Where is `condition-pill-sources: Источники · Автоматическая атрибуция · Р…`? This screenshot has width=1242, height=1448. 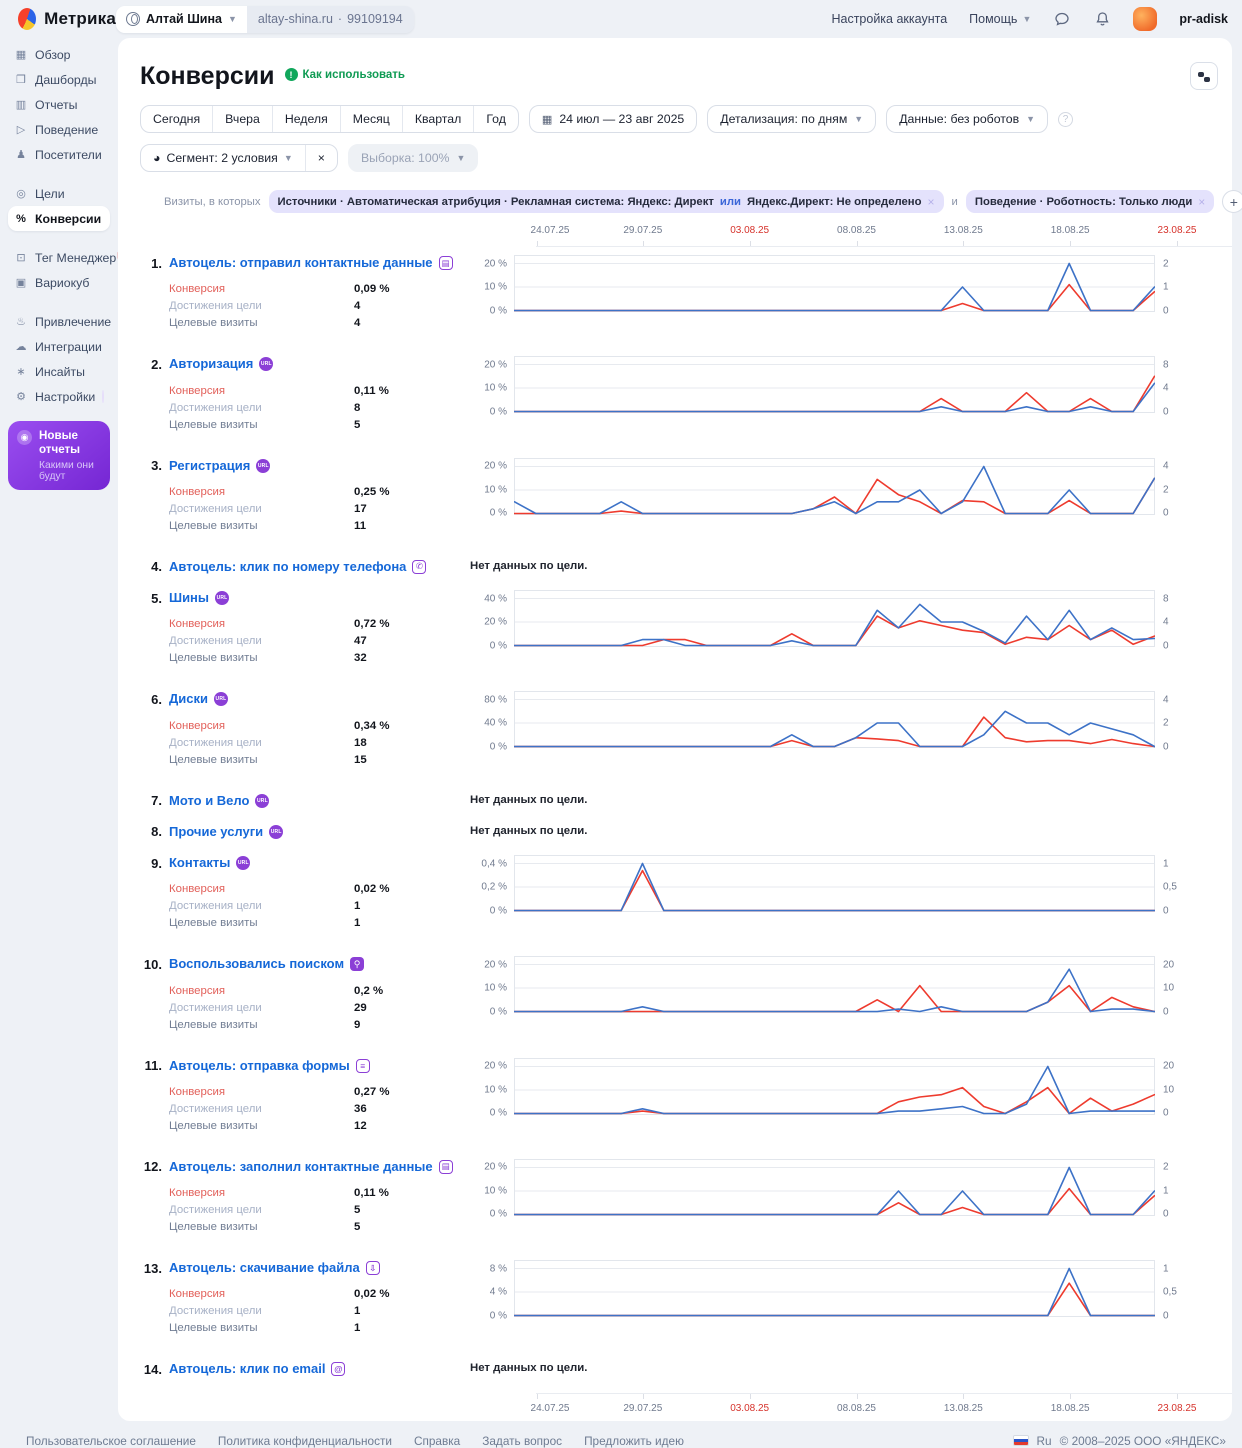
condition-pill-sources: Источники · Автоматическая атрибуция · Р… is located at coordinates (606, 201).